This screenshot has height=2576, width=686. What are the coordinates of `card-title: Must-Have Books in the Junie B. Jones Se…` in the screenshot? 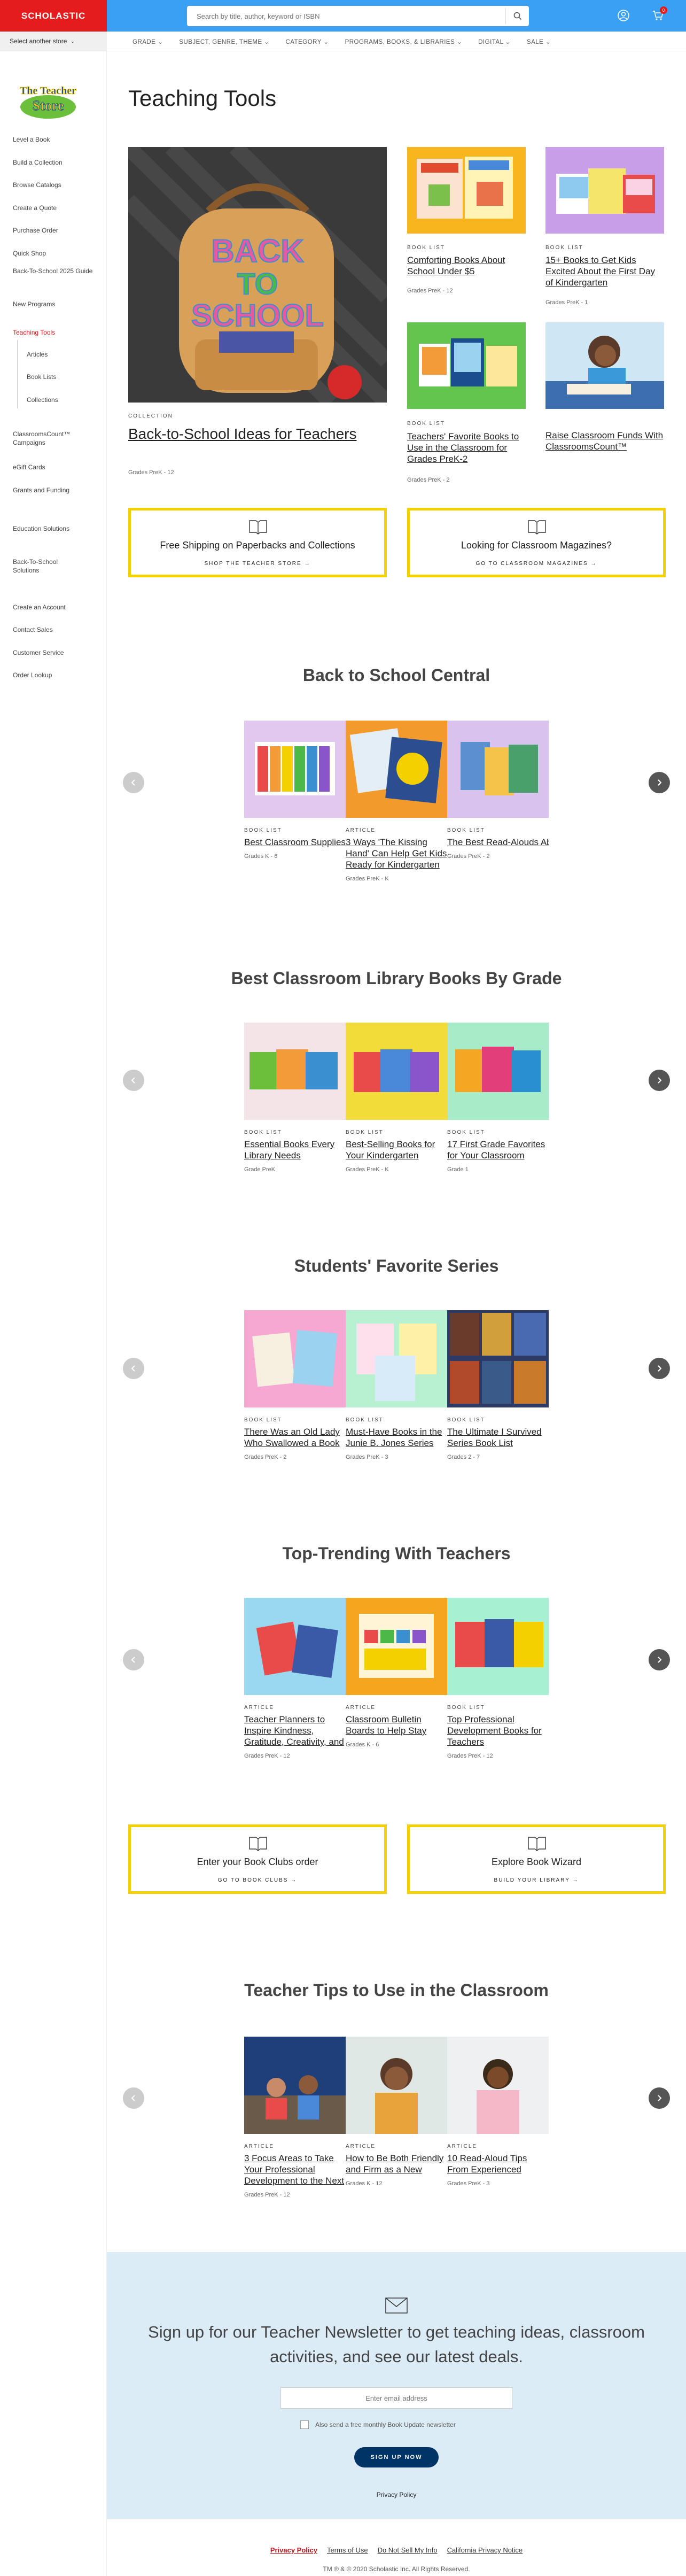 It's located at (396, 1437).